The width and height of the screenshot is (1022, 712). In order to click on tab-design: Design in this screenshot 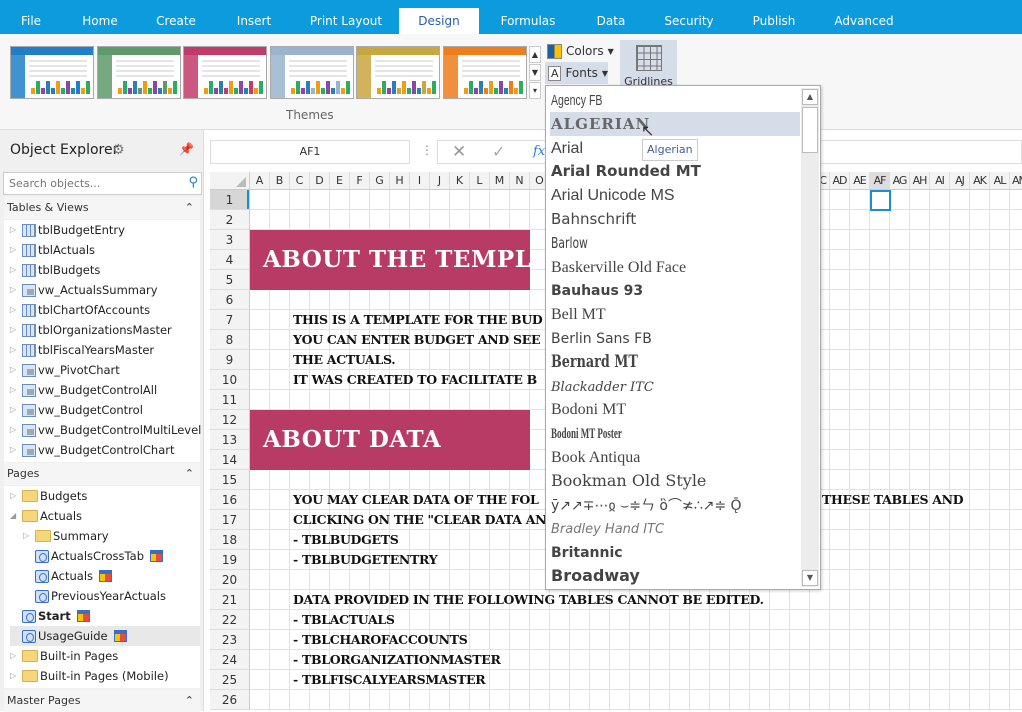, I will do `click(439, 21)`.